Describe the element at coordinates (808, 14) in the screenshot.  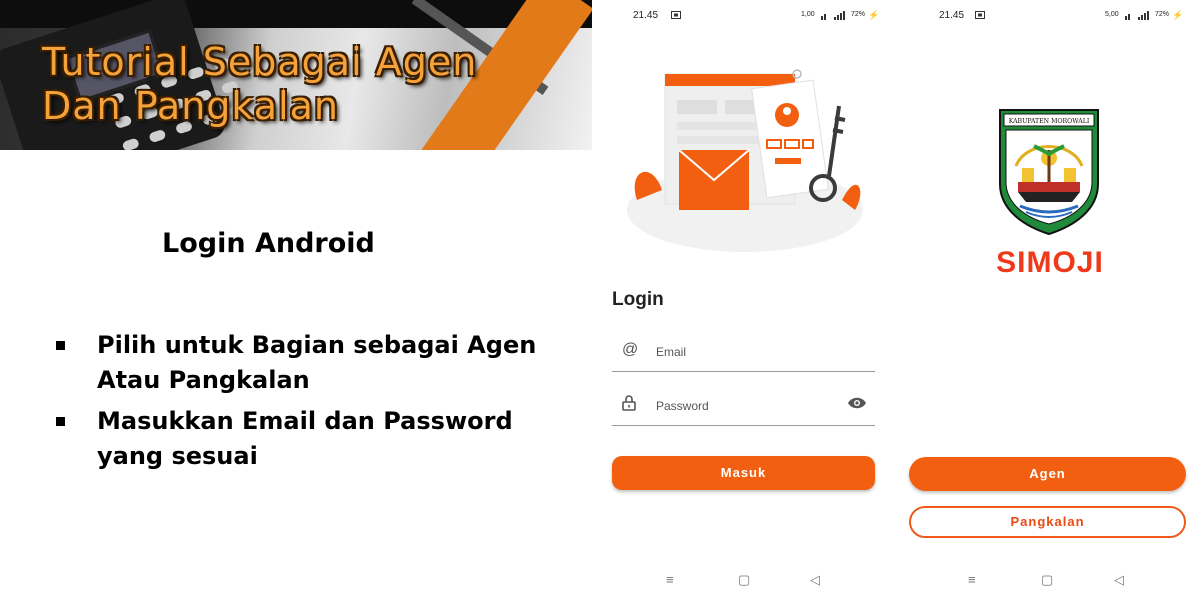
I see `network-speed: 1,00` at that location.